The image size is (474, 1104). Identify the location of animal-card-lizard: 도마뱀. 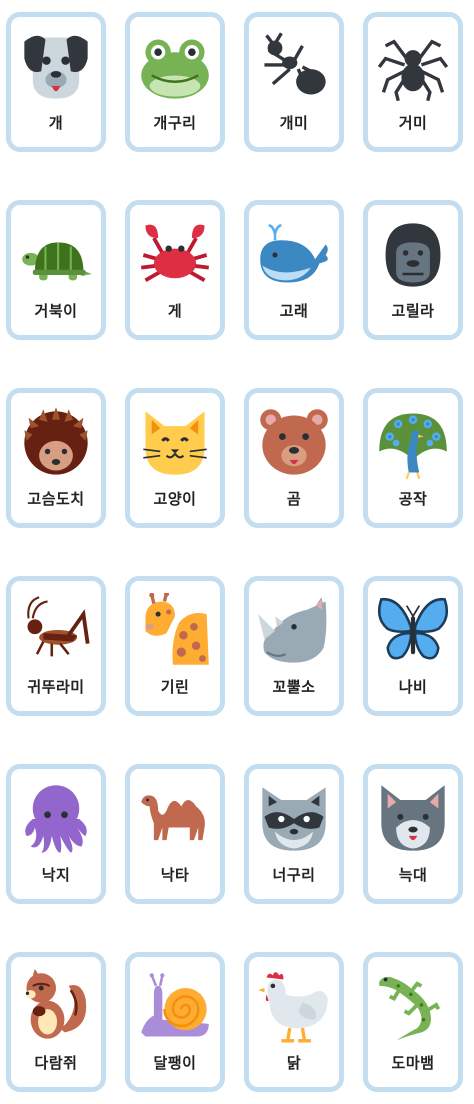
(413, 1022).